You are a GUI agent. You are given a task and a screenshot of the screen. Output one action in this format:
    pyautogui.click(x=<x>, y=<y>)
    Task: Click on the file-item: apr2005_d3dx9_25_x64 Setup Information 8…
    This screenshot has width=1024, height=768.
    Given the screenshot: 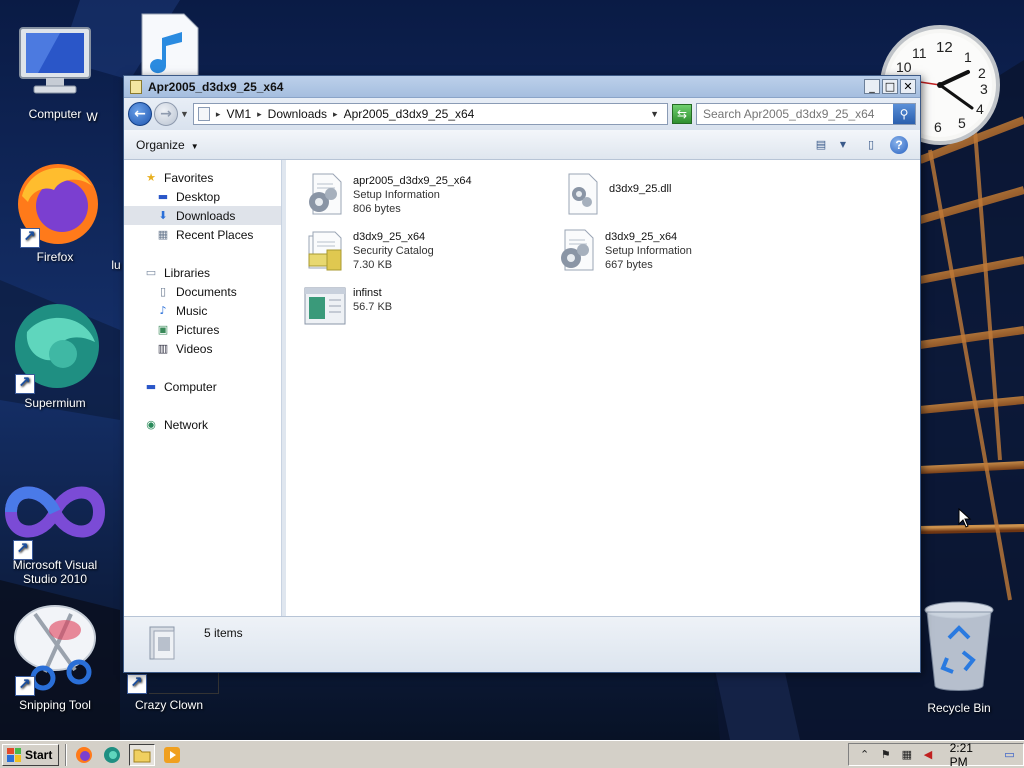 What is the action you would take?
    pyautogui.click(x=428, y=194)
    